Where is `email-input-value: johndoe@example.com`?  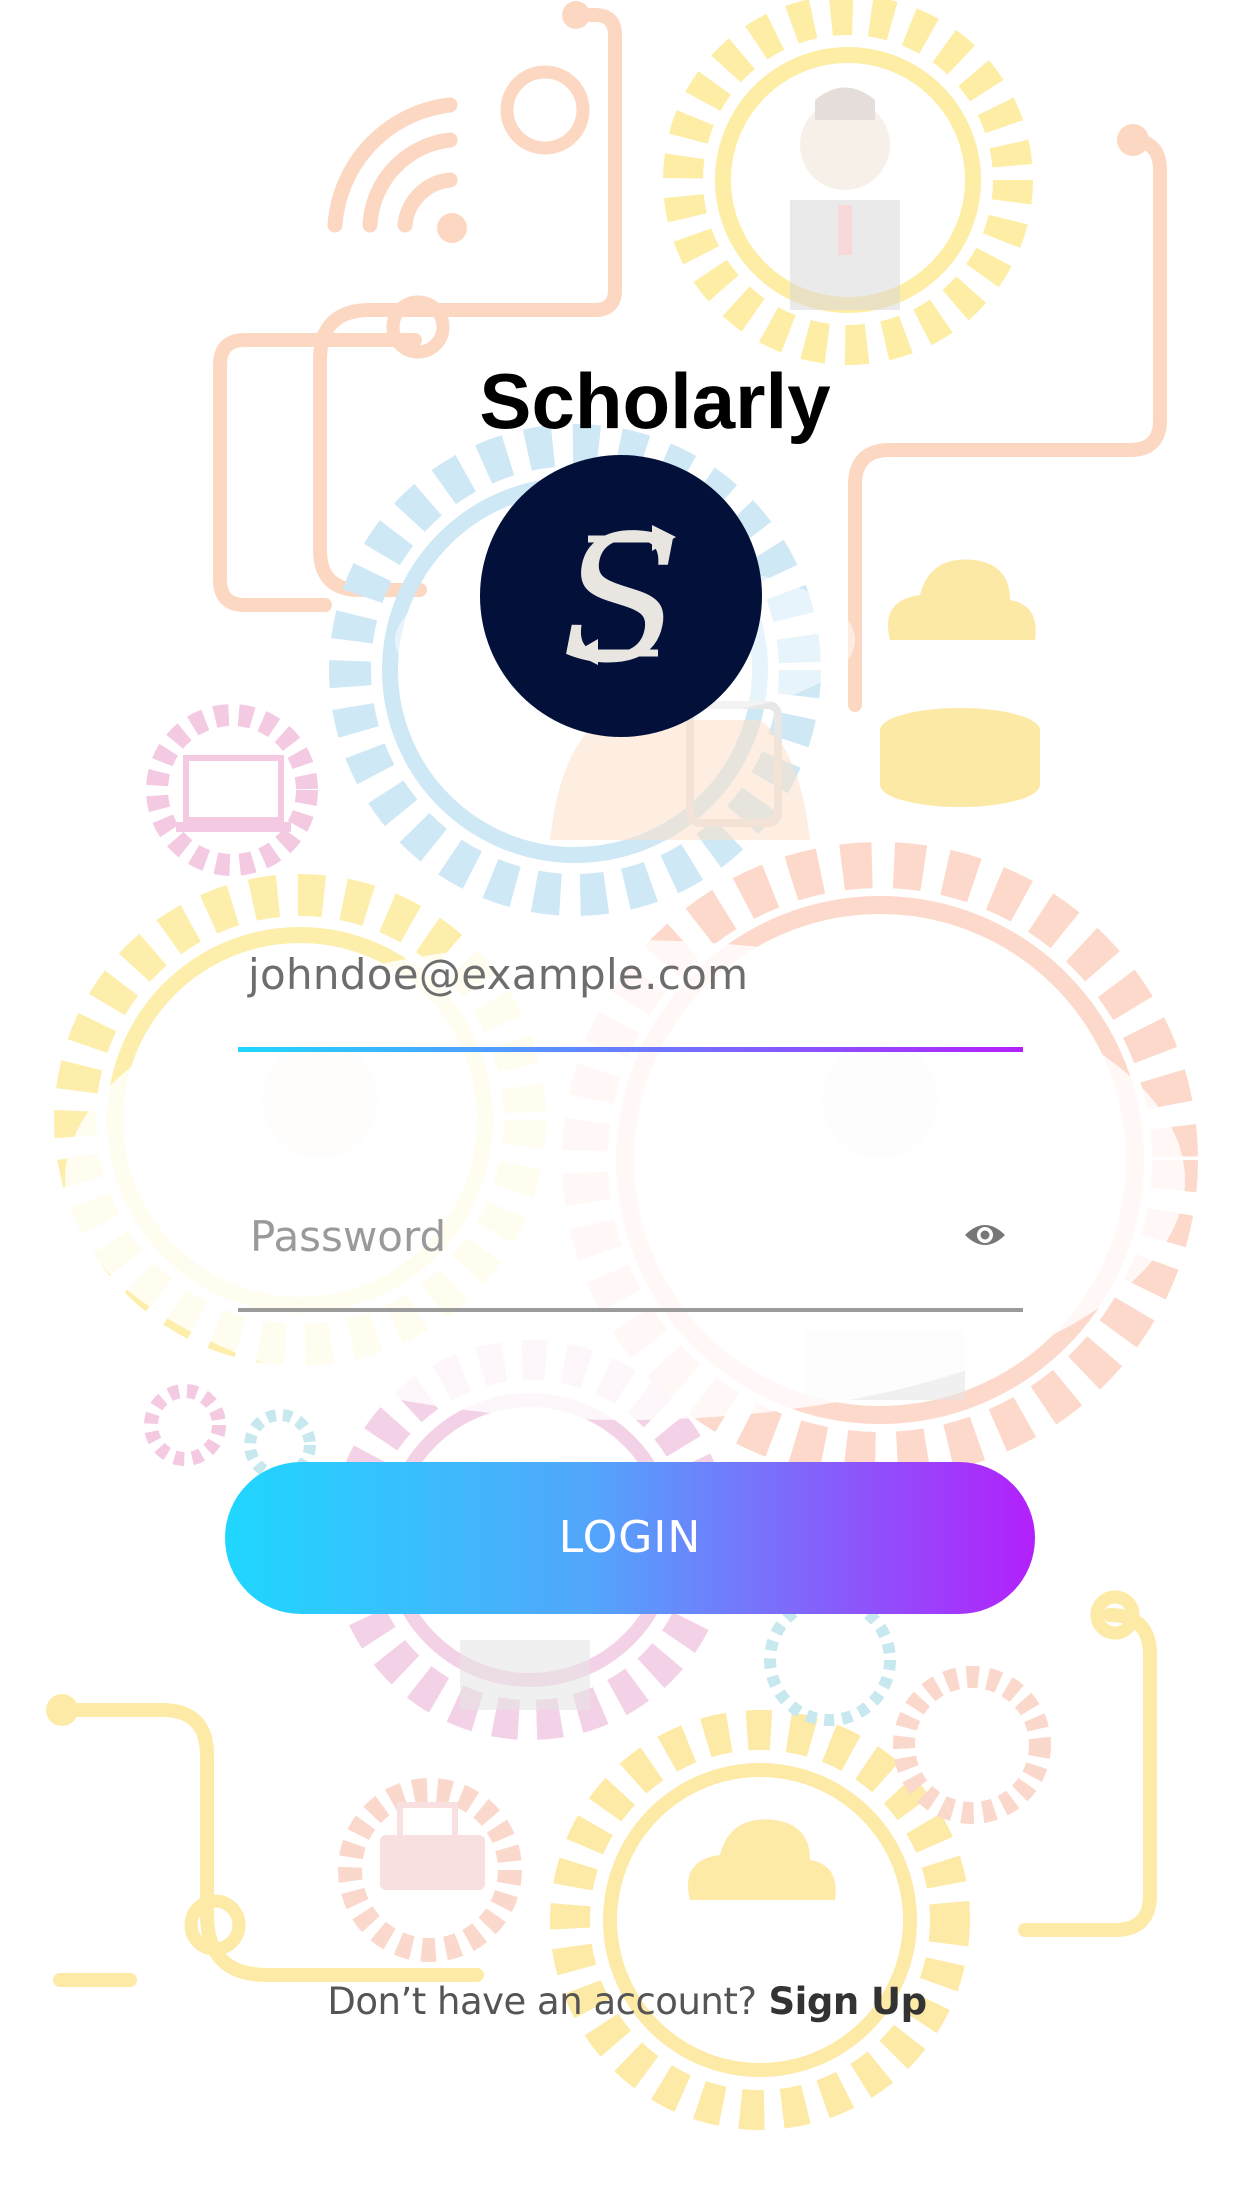 email-input-value: johndoe@example.com is located at coordinates (498, 974).